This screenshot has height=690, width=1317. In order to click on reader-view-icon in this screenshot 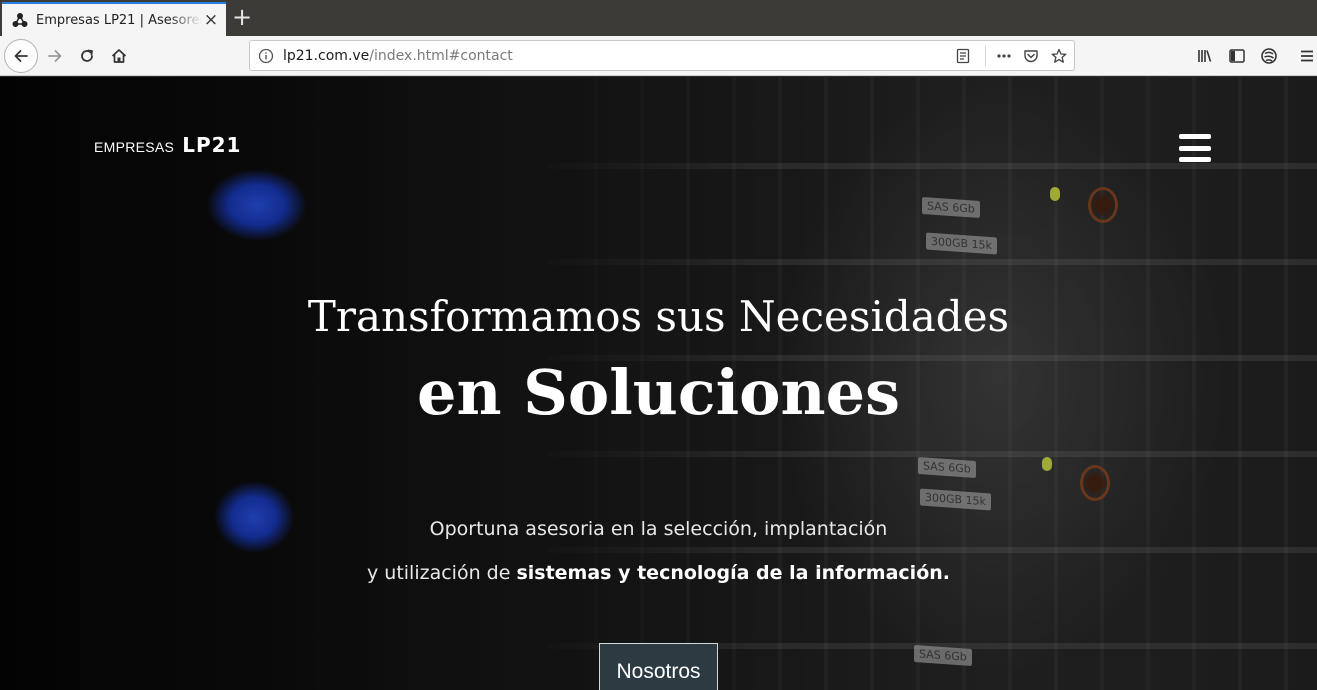, I will do `click(963, 56)`.